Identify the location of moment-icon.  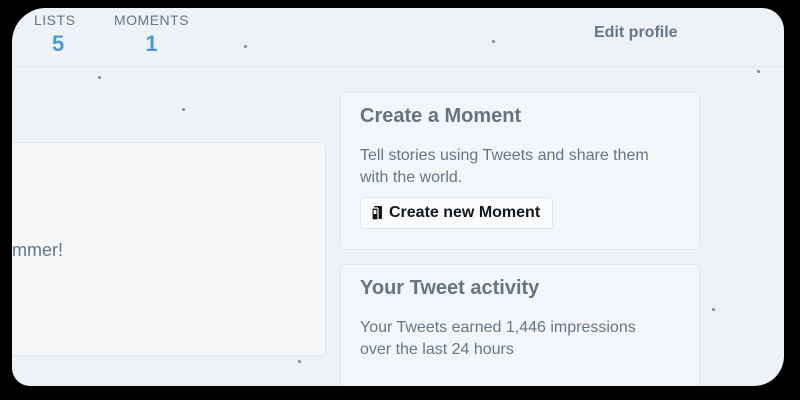
(377, 213).